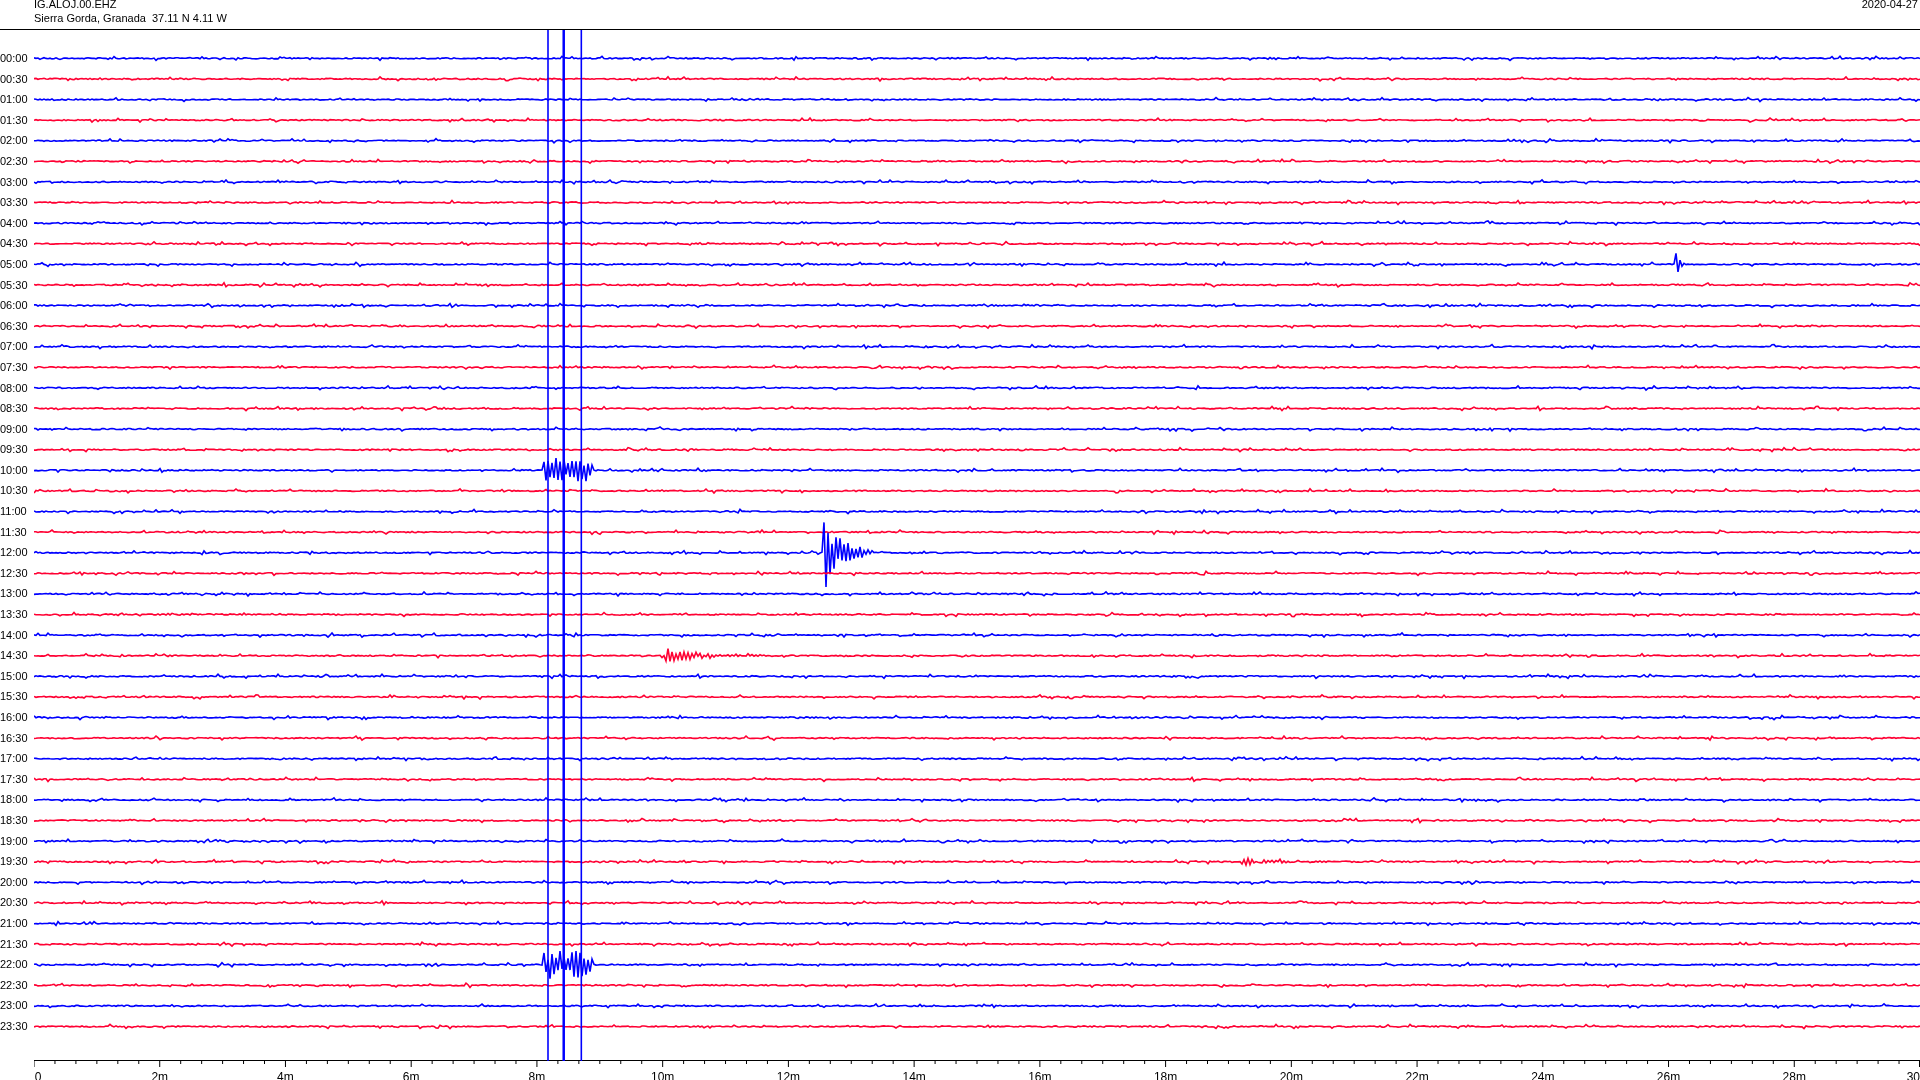 The image size is (1920, 1080). Describe the element at coordinates (14, 388) in the screenshot. I see `time-label: 08:00` at that location.